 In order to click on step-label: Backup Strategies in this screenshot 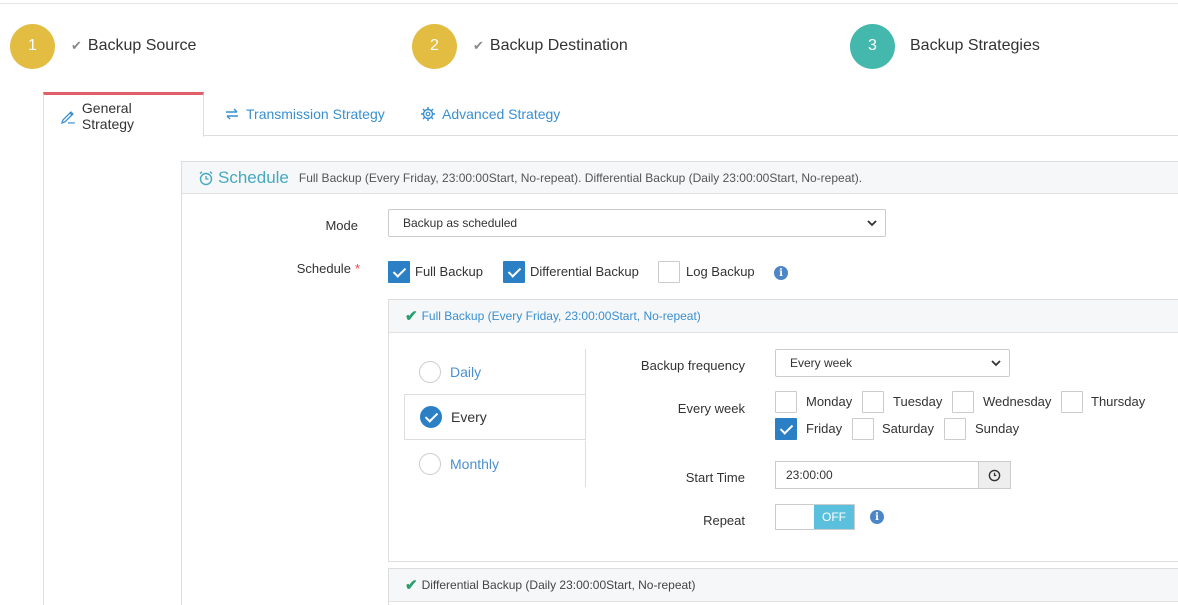, I will do `click(975, 45)`.